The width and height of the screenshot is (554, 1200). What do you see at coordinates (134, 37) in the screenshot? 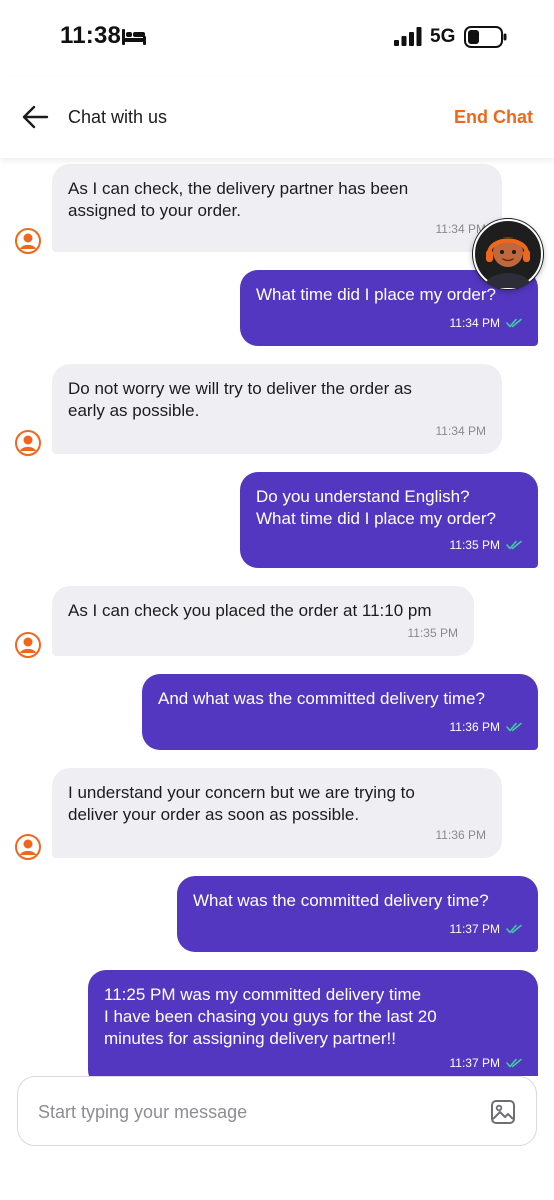
I see `bed-icon` at bounding box center [134, 37].